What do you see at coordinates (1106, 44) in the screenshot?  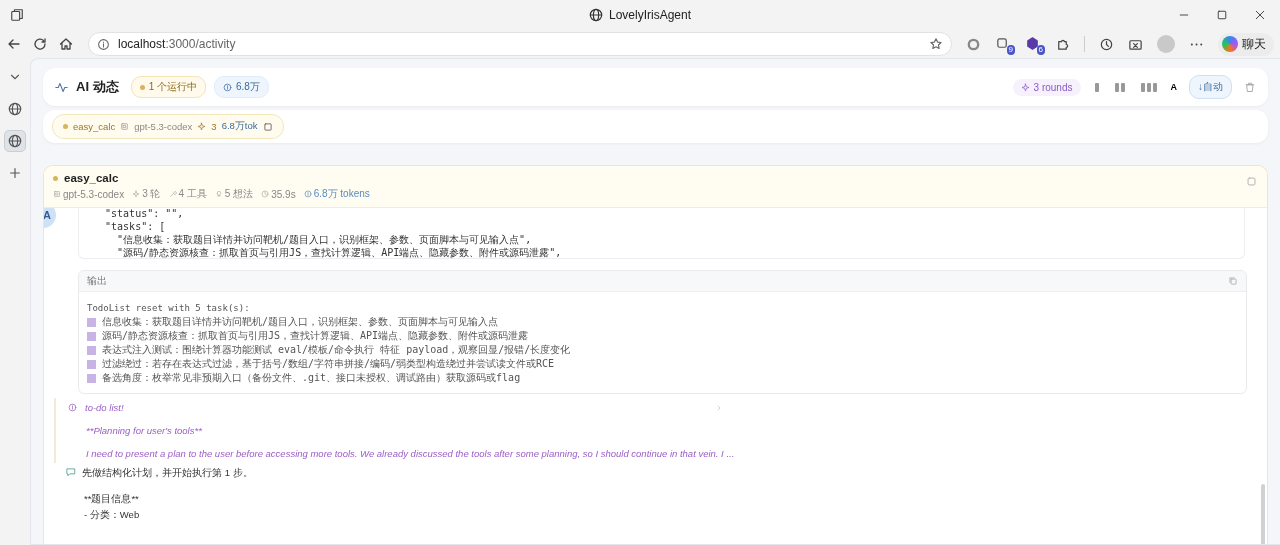 I see `history-icon` at bounding box center [1106, 44].